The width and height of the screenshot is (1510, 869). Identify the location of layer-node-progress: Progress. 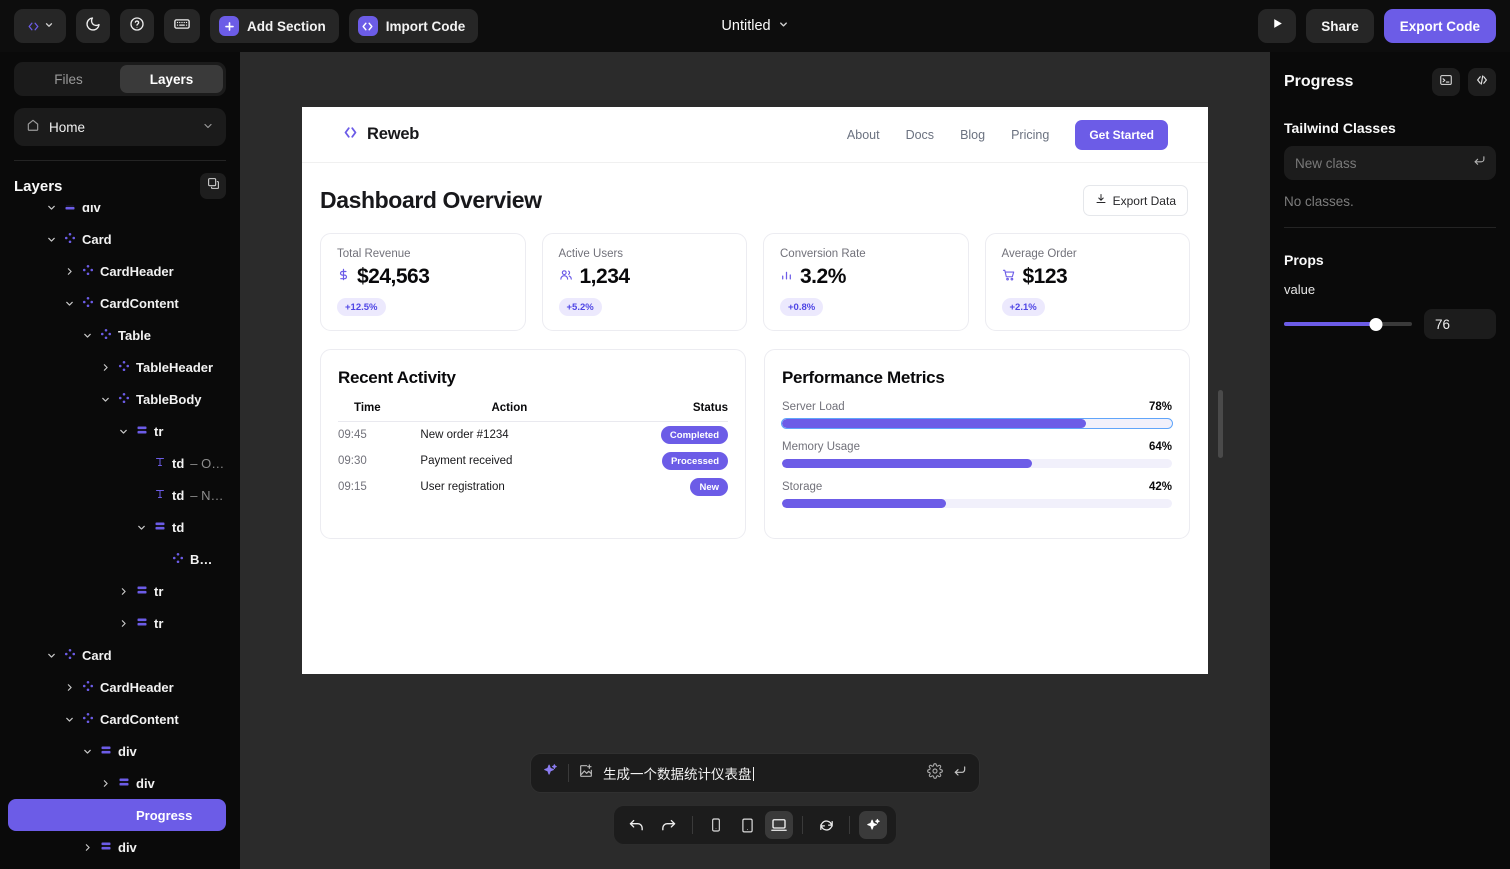
(117, 815).